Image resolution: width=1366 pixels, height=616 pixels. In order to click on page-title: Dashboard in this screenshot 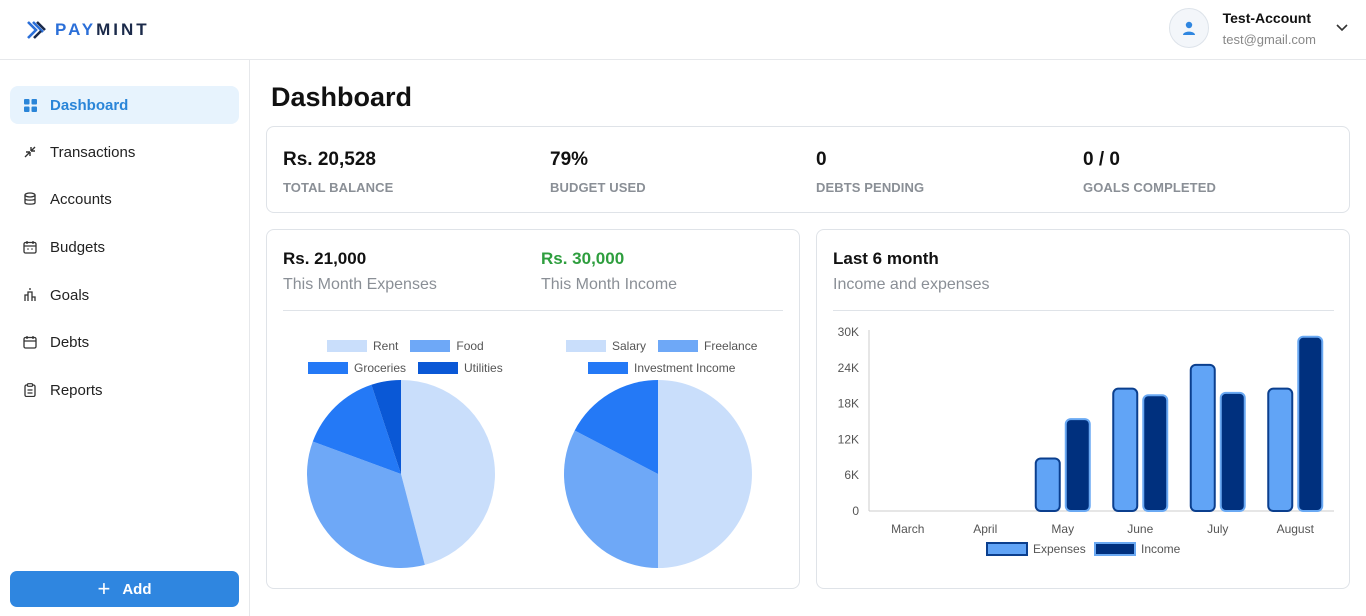, I will do `click(342, 97)`.